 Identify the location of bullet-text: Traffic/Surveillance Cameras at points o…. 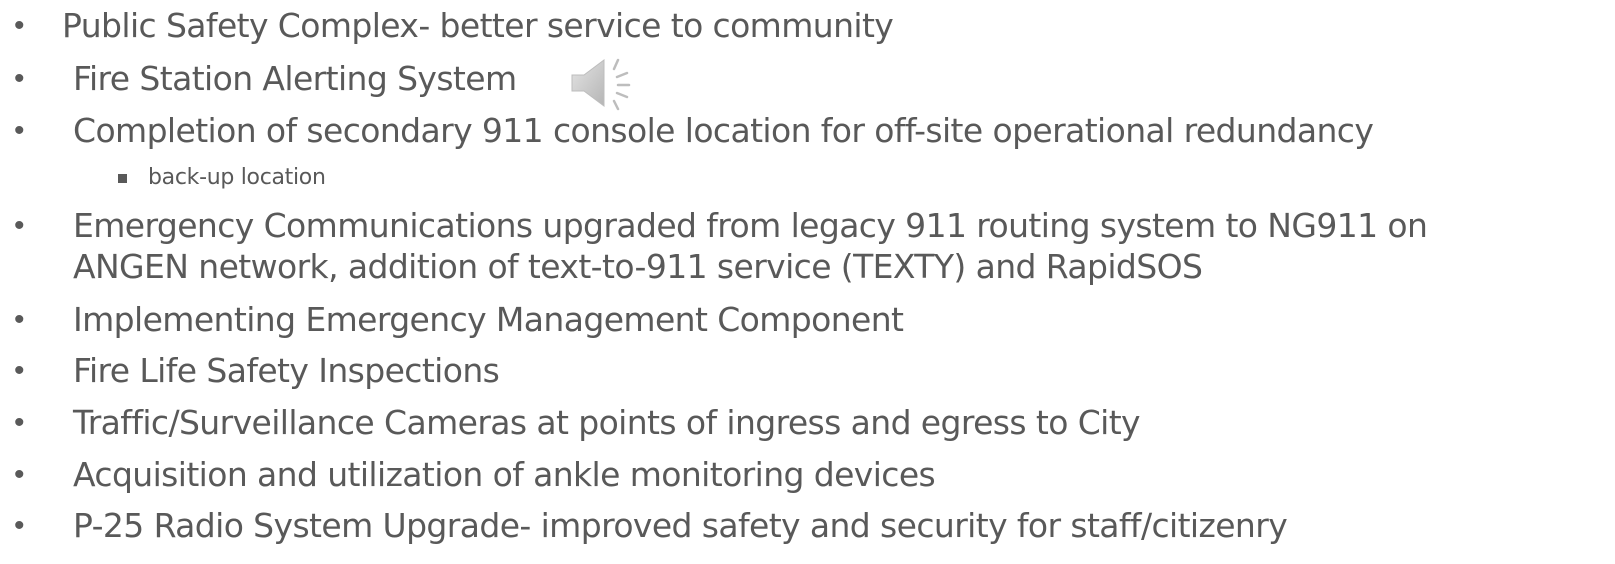
(607, 422).